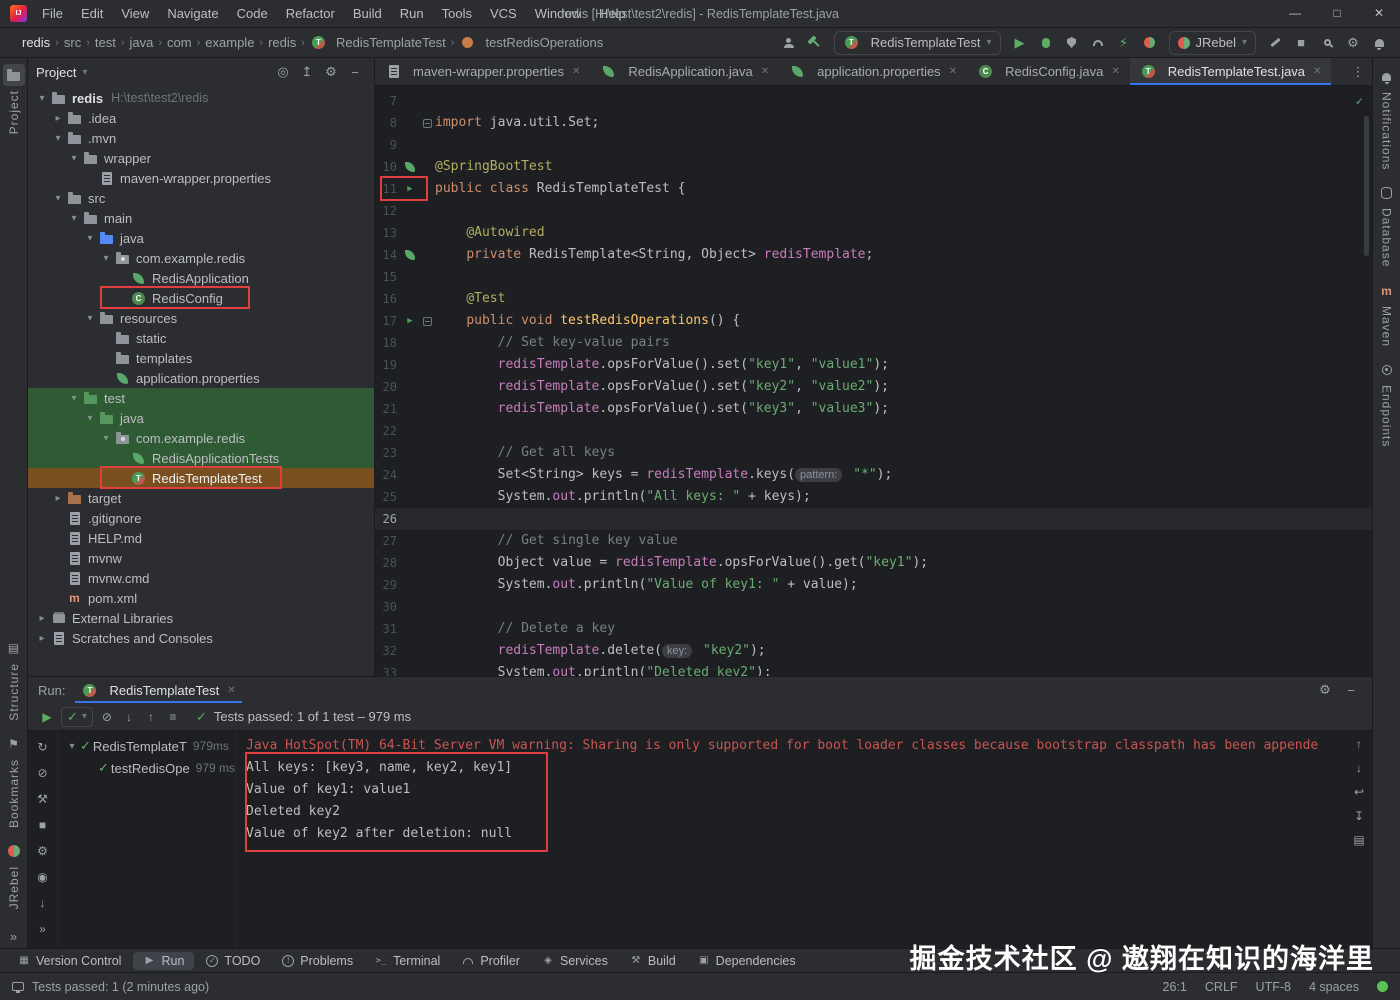 The width and height of the screenshot is (1400, 1000). I want to click on toolwindow-profiler: Profiler, so click(491, 961).